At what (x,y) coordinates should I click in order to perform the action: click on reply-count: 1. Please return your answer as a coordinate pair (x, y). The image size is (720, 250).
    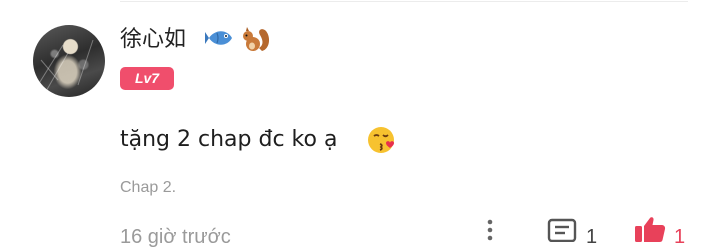
    Looking at the image, I should click on (592, 237).